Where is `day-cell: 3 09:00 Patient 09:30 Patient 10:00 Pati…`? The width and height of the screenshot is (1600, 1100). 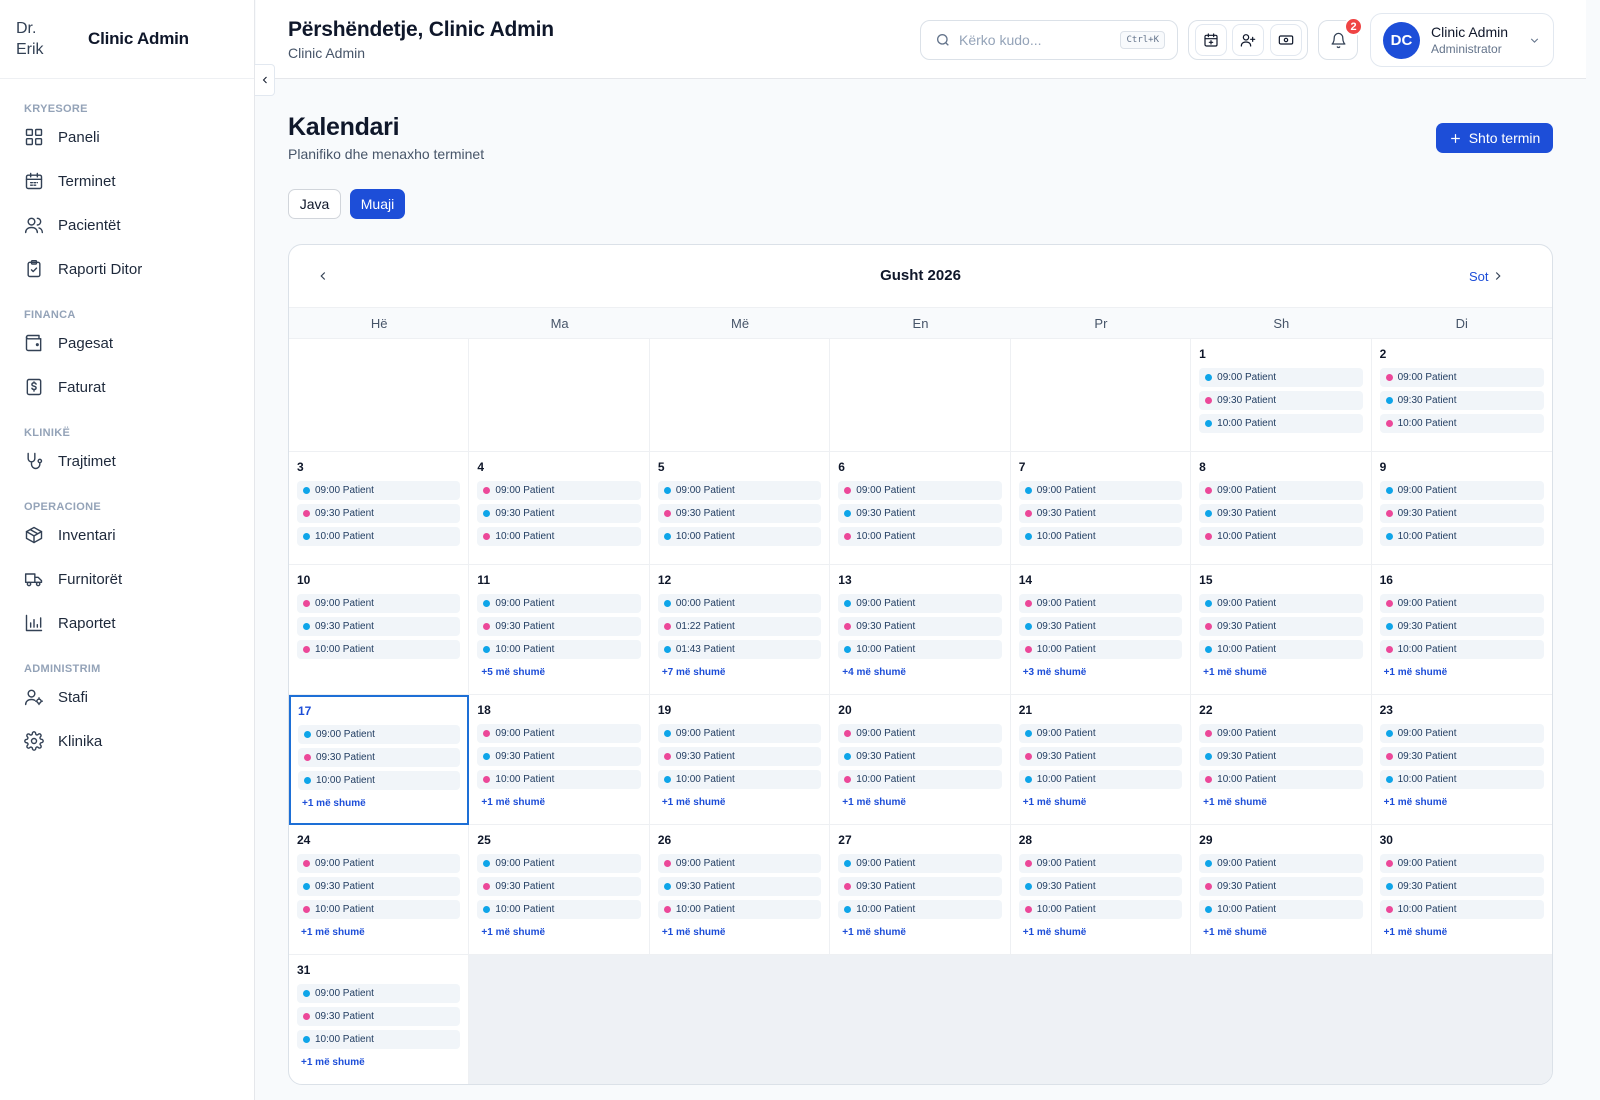
day-cell: 3 09:00 Patient 09:30 Patient 10:00 Pati… is located at coordinates (379, 508).